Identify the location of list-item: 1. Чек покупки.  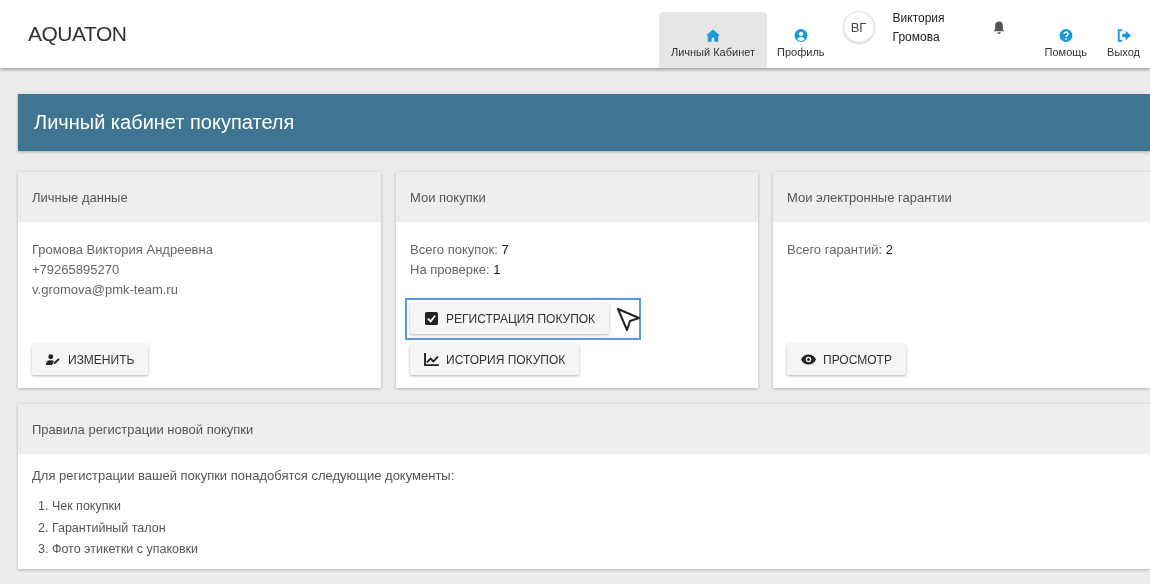
(80, 506).